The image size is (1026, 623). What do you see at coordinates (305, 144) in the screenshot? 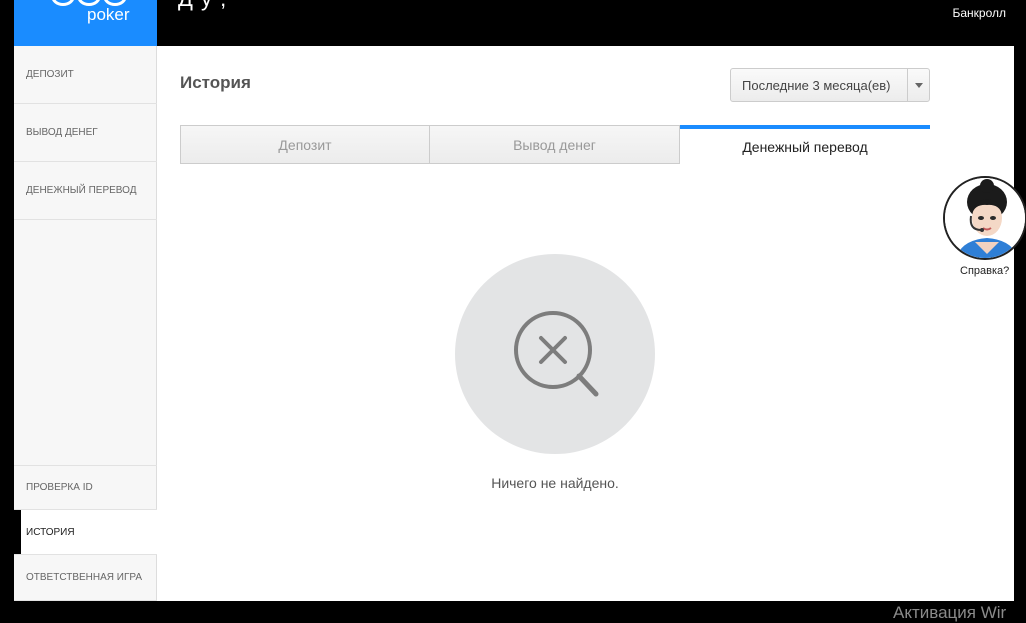
I see `tab-deposit: Депозит` at bounding box center [305, 144].